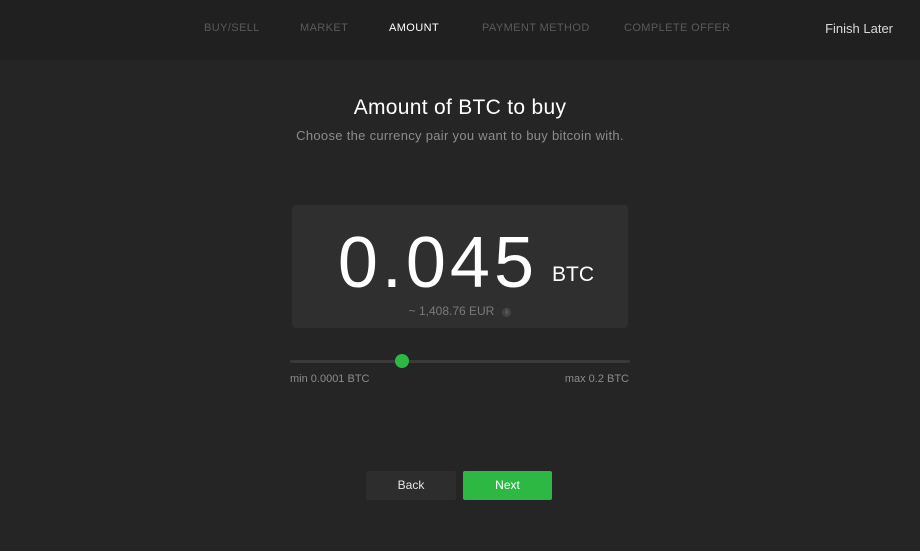 This screenshot has width=920, height=551. I want to click on slider-min-label: min 0.0001 BTC, so click(330, 379).